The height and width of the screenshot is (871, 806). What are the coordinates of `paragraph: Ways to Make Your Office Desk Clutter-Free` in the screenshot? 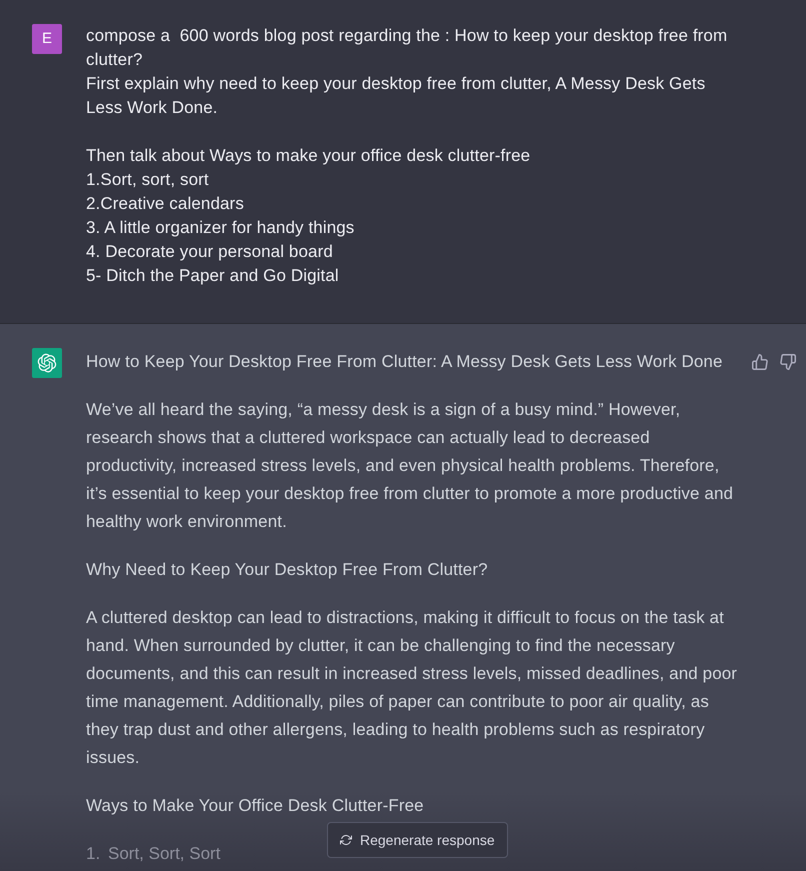 It's located at (255, 806).